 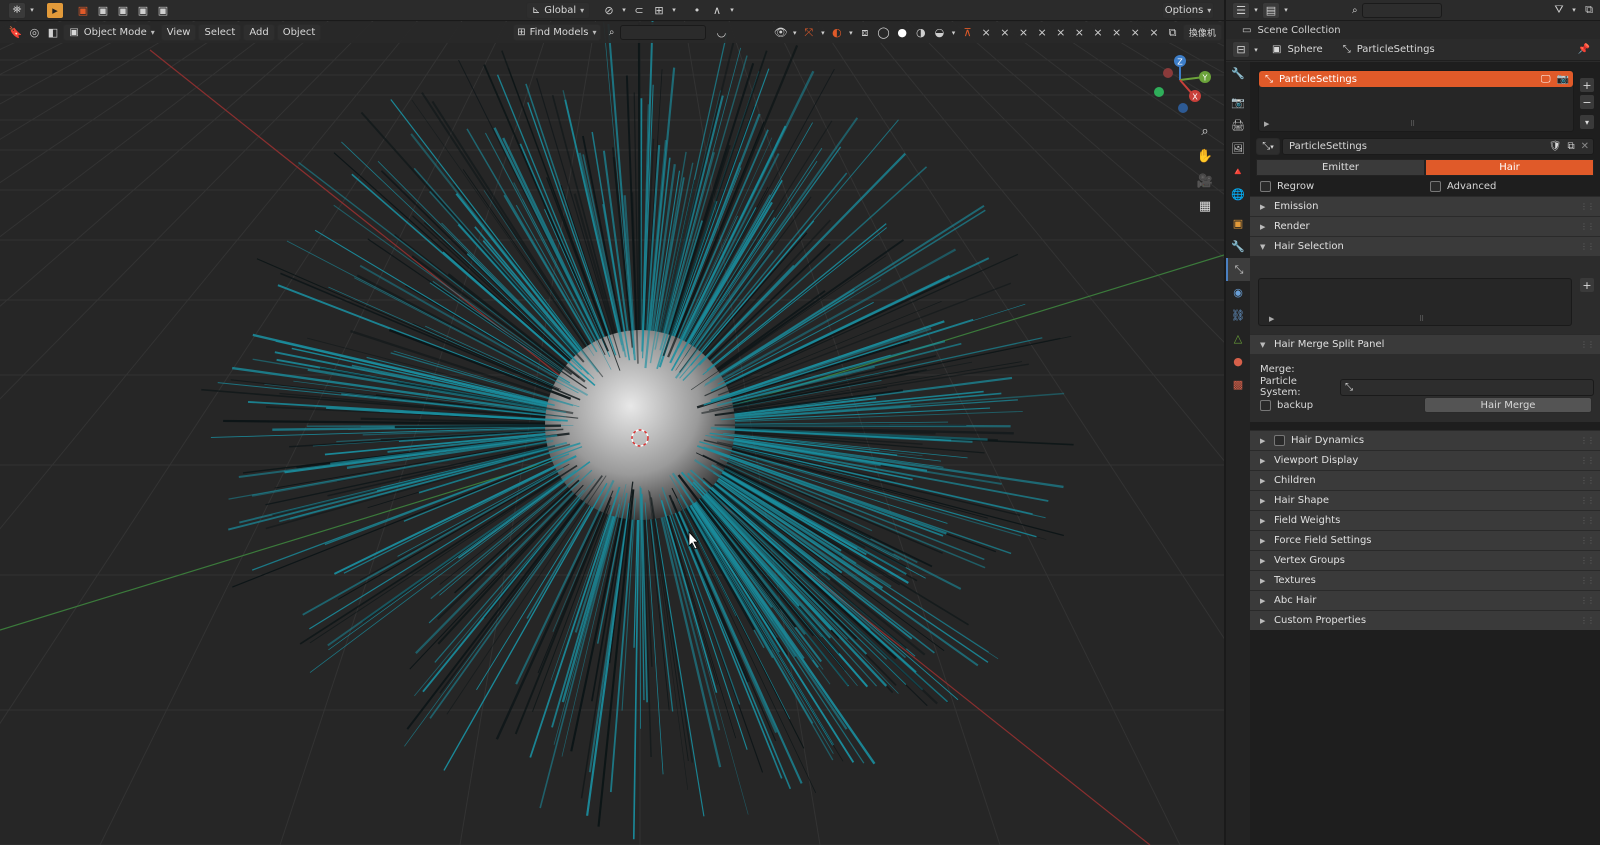 What do you see at coordinates (1205, 206) in the screenshot?
I see `perspective-grid-icon: ▦` at bounding box center [1205, 206].